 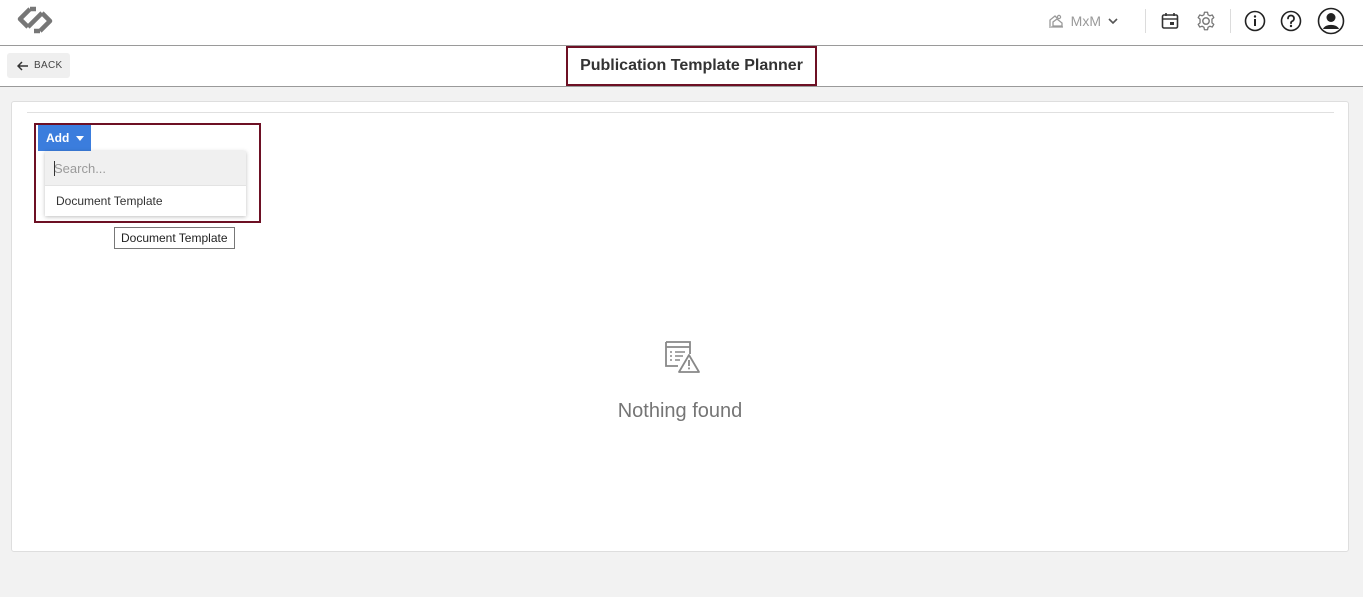 I want to click on user-avatar-icon, so click(x=1331, y=21).